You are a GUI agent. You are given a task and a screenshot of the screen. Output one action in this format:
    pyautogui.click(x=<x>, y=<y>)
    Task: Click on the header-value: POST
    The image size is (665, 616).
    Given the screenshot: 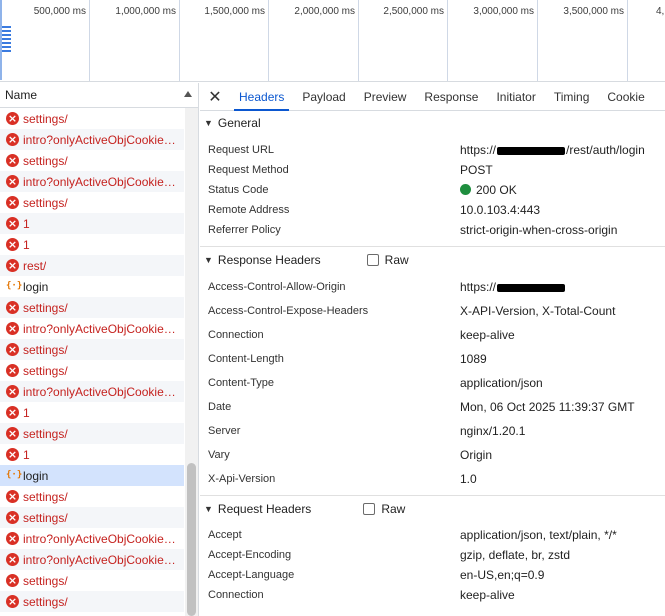 What is the action you would take?
    pyautogui.click(x=476, y=170)
    